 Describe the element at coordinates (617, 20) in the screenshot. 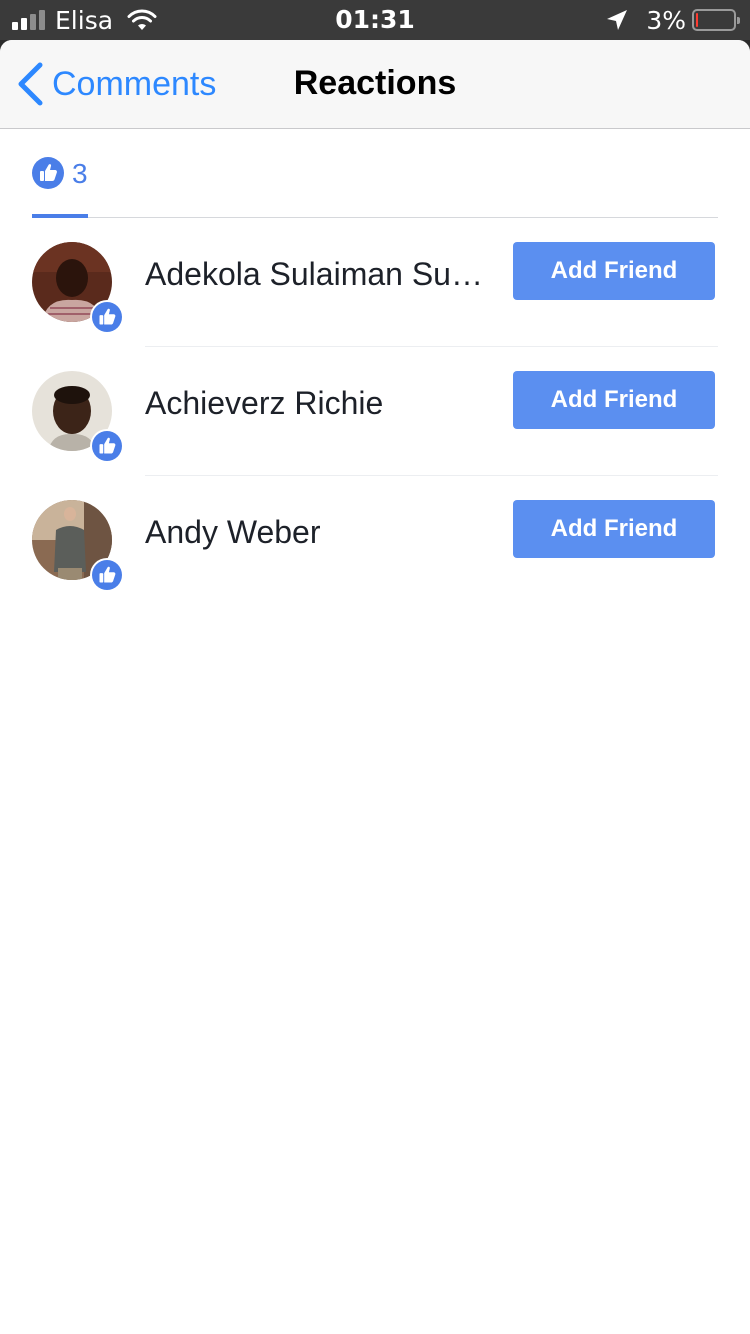

I see `location-arrow-icon` at that location.